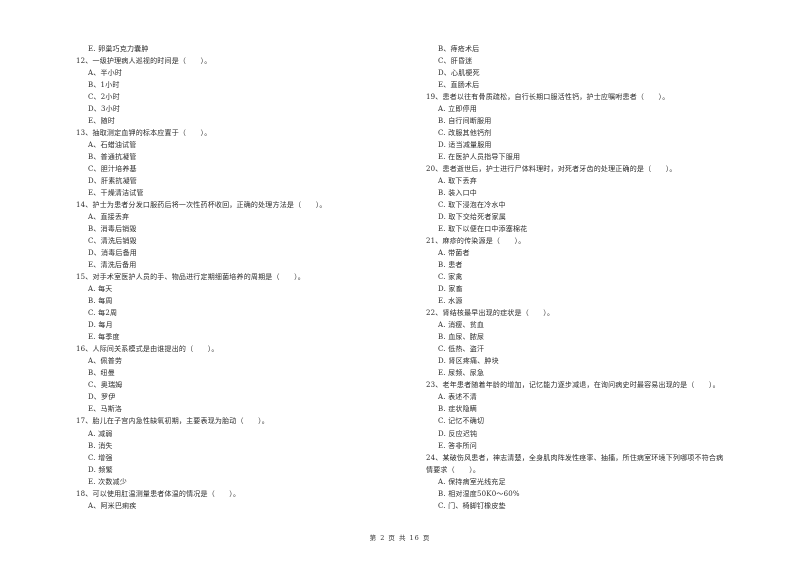 The image size is (800, 565). Describe the element at coordinates (105, 385) in the screenshot. I see `answer-option: C、奥瑞姆` at that location.